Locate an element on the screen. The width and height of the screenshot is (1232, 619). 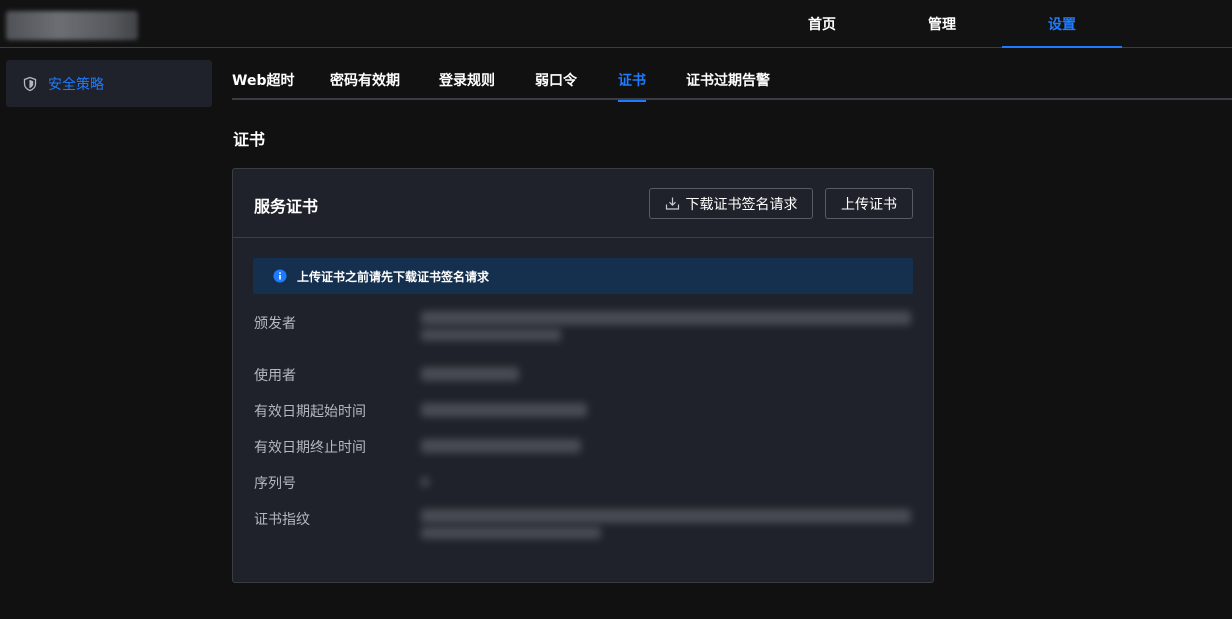
nav-manage: 管理 is located at coordinates (942, 23).